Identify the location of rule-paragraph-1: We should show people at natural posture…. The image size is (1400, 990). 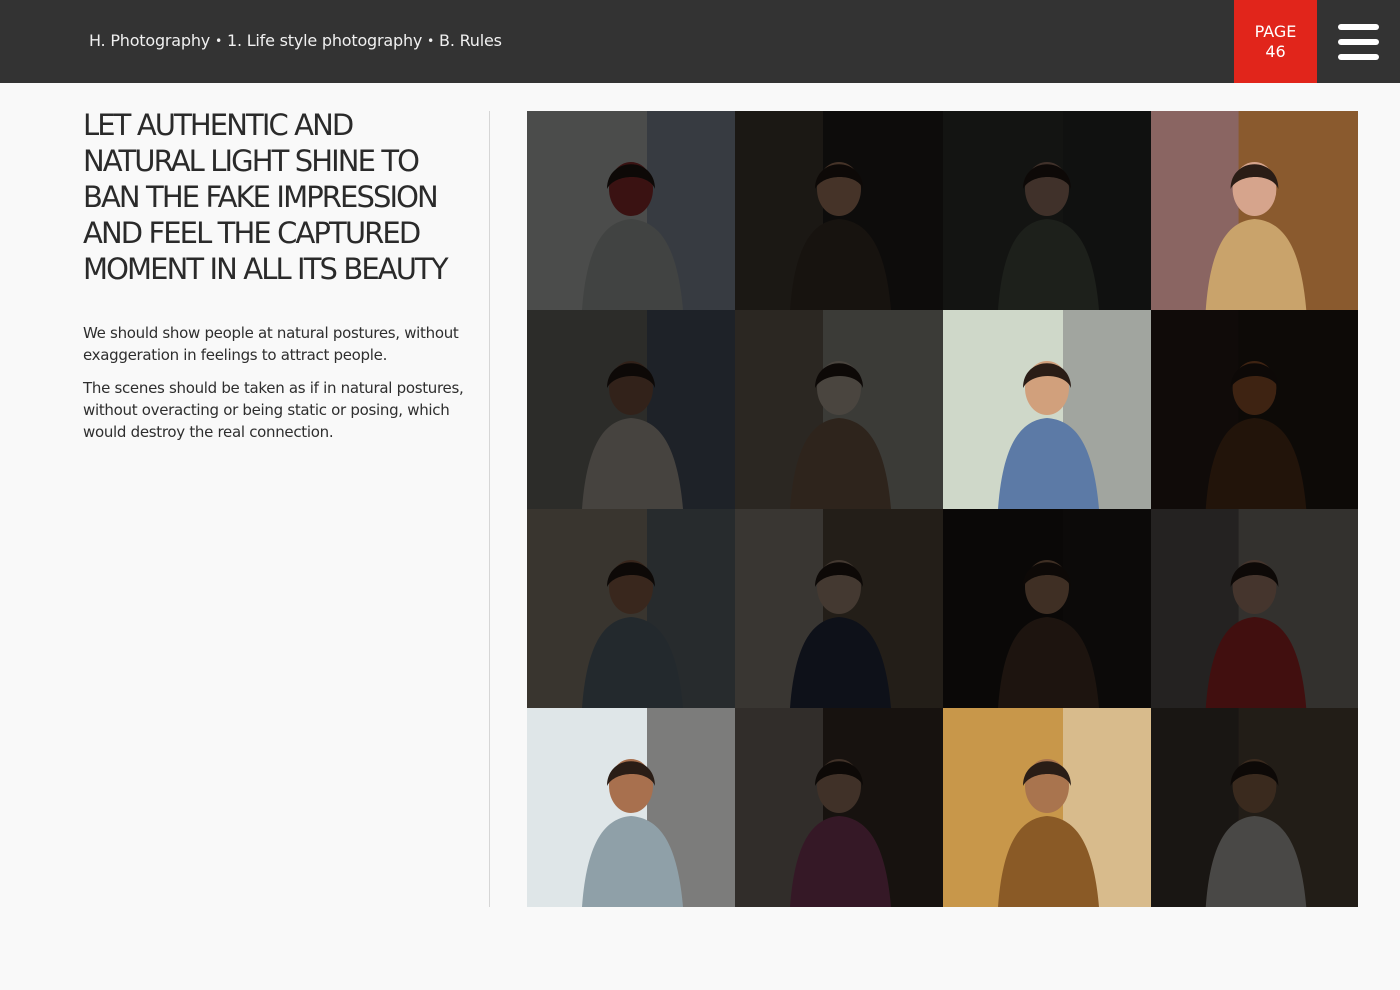
(271, 344).